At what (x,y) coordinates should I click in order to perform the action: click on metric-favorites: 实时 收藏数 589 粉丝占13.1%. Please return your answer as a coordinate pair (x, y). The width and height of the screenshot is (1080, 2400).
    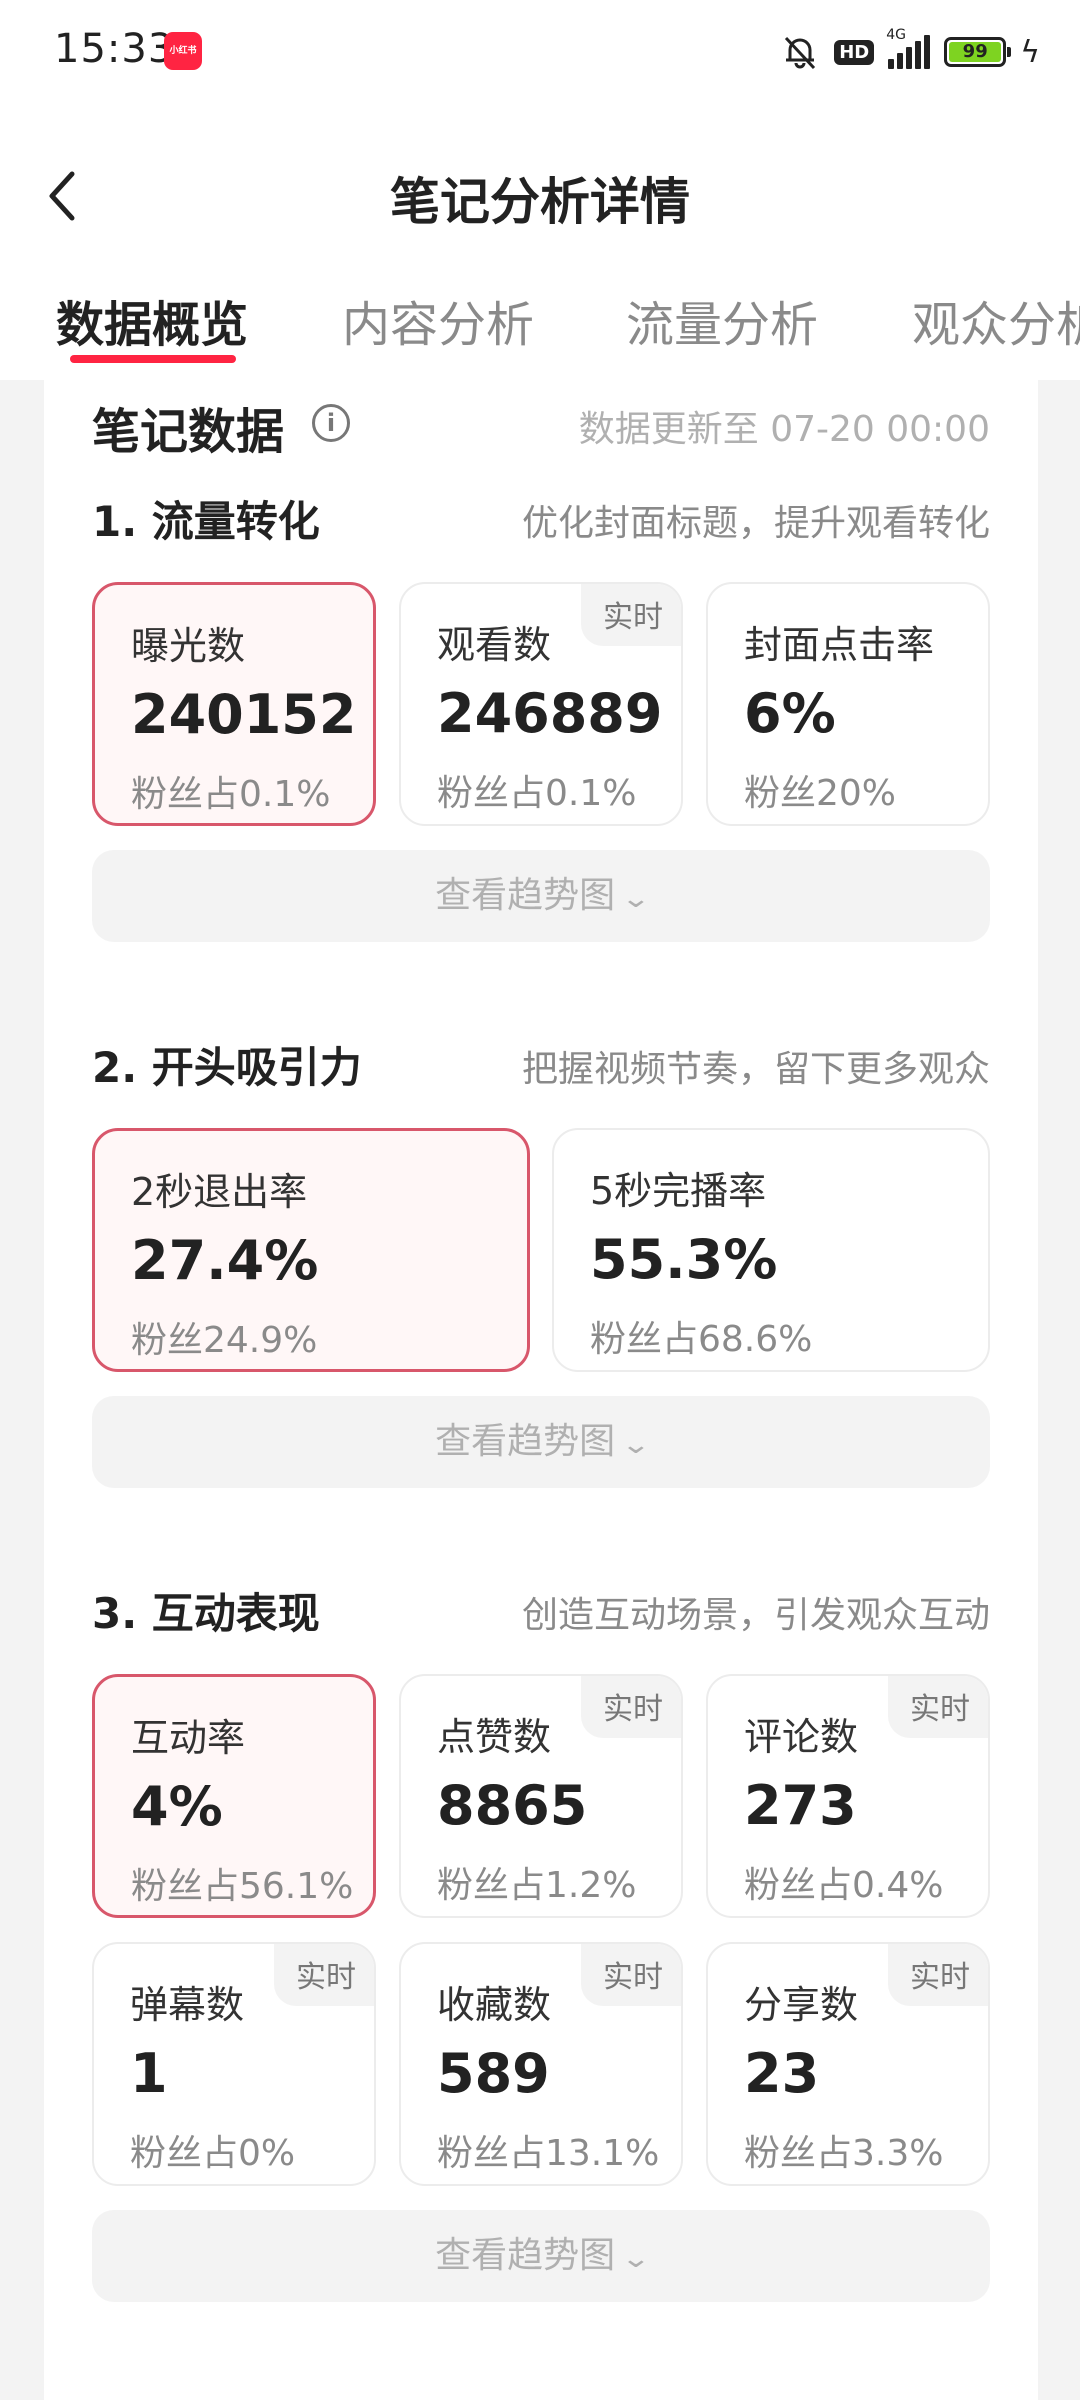
    Looking at the image, I should click on (541, 2064).